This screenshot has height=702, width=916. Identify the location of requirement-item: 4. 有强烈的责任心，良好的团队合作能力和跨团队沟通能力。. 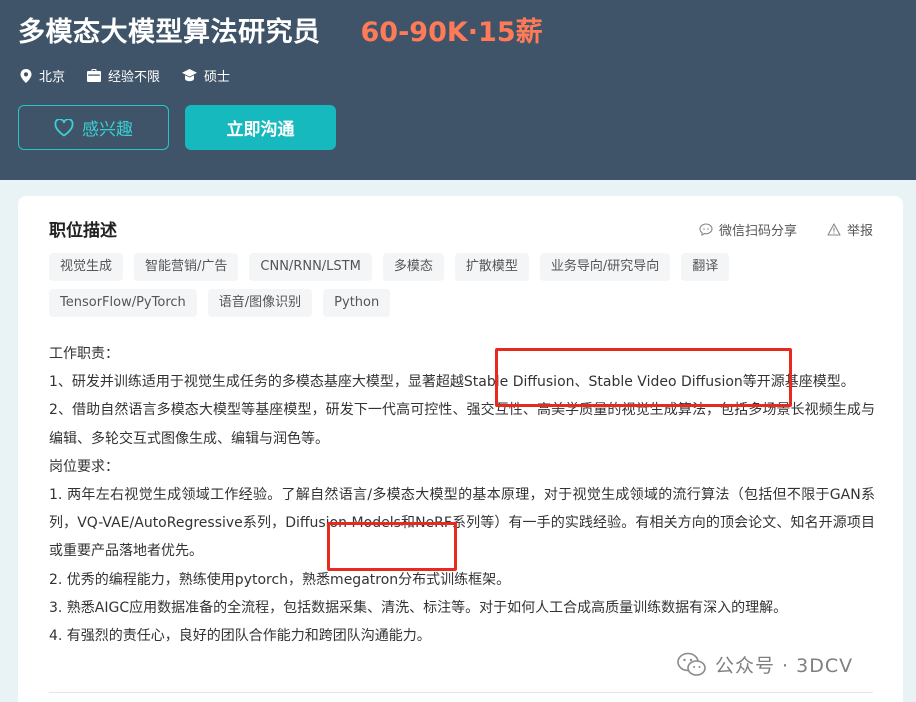
(240, 636).